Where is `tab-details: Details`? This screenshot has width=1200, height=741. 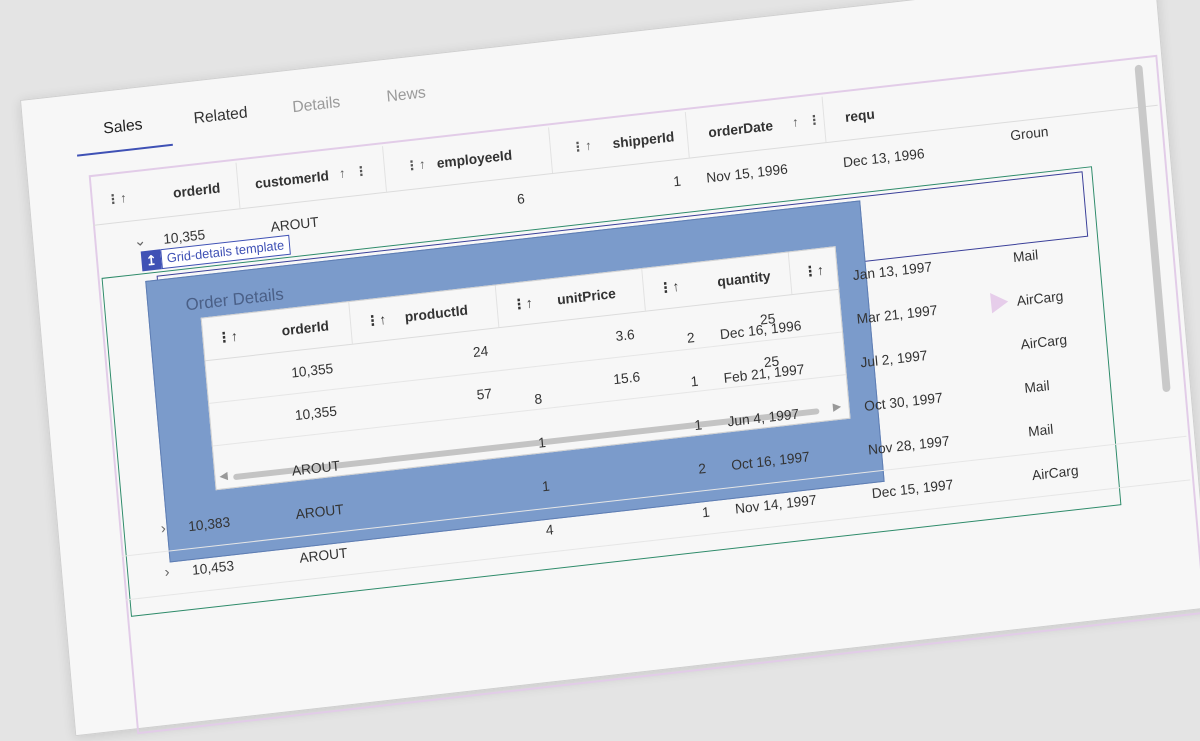
tab-details: Details is located at coordinates (317, 107).